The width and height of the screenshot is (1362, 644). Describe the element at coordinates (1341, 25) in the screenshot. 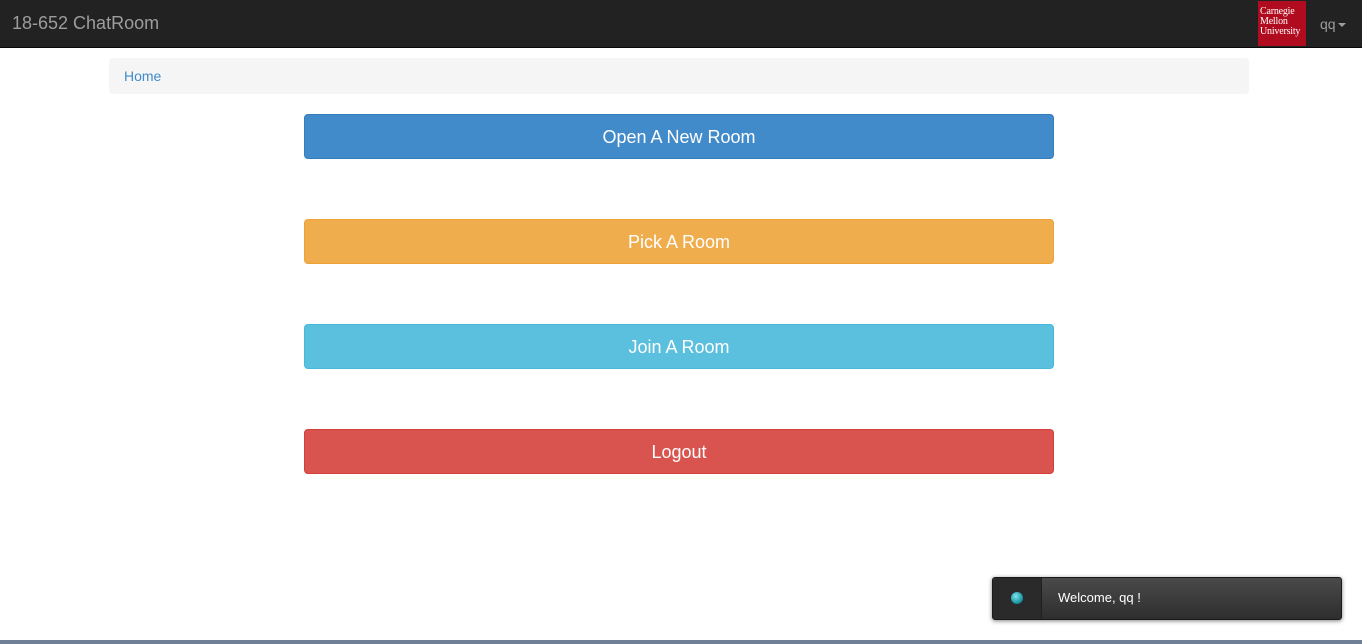

I see `caret-down-icon` at that location.